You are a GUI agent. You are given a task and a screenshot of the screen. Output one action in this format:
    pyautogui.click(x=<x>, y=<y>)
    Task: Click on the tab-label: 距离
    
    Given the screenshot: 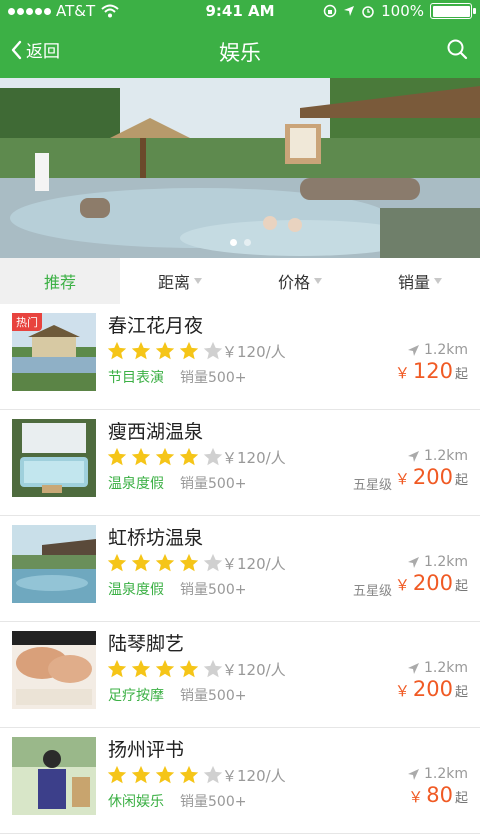 What is the action you would take?
    pyautogui.click(x=173, y=282)
    